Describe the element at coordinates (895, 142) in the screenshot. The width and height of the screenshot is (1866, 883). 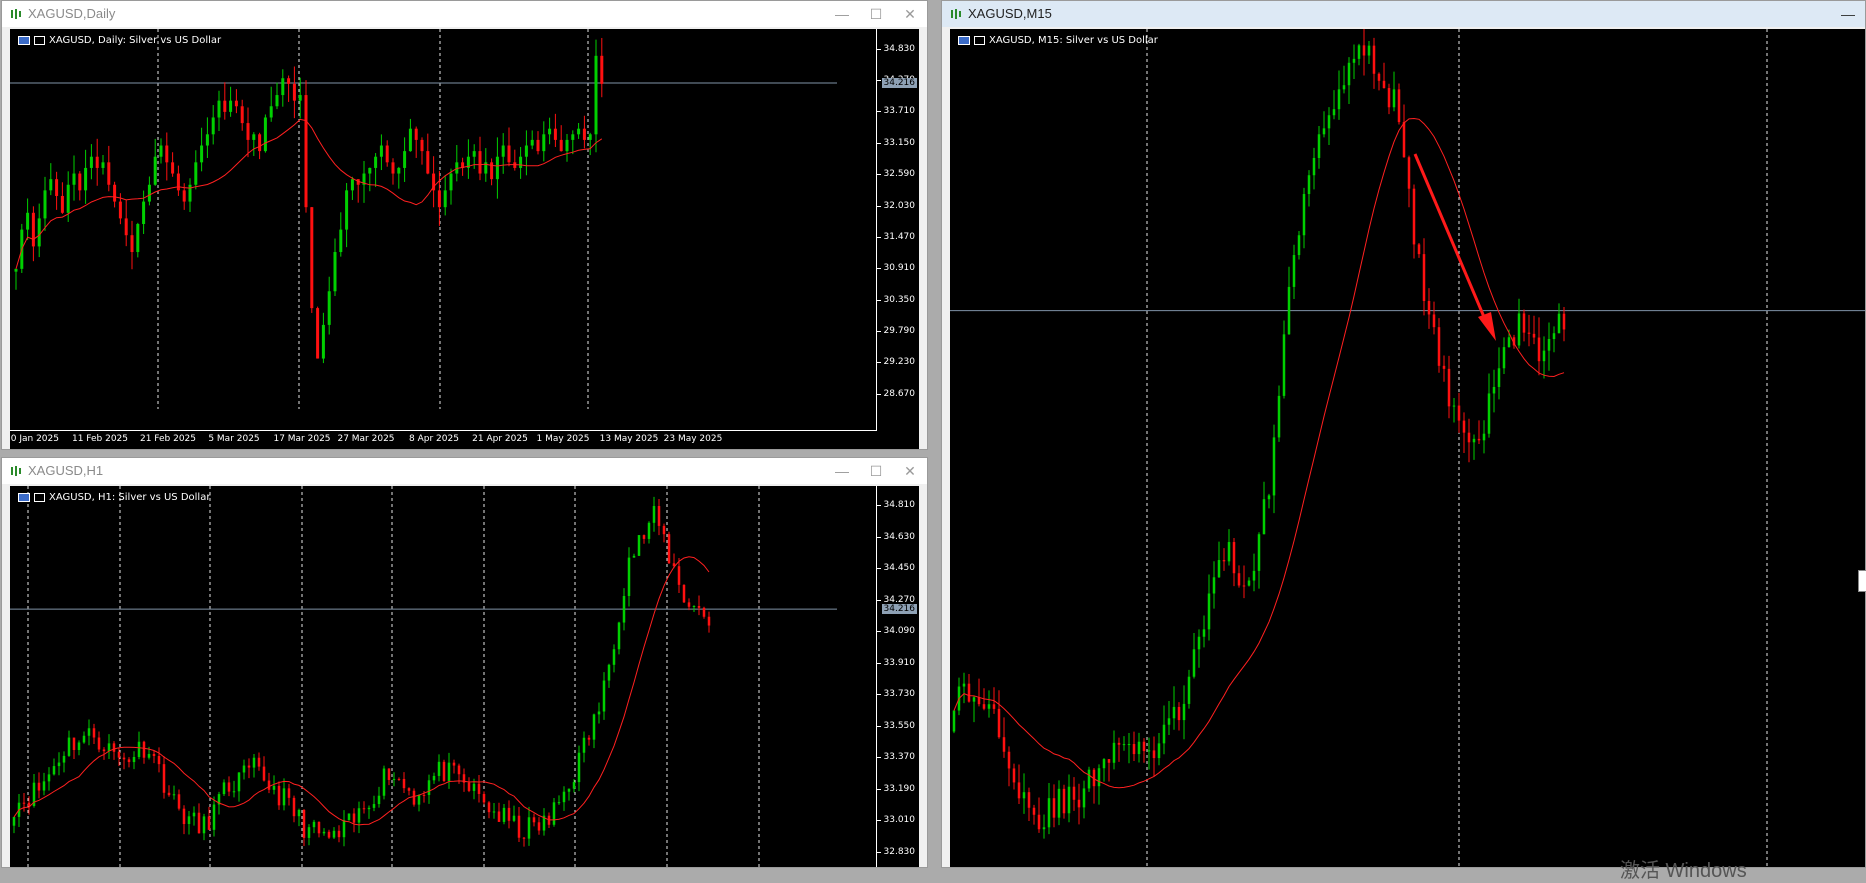
I see `price-axis-label: 33.150` at that location.